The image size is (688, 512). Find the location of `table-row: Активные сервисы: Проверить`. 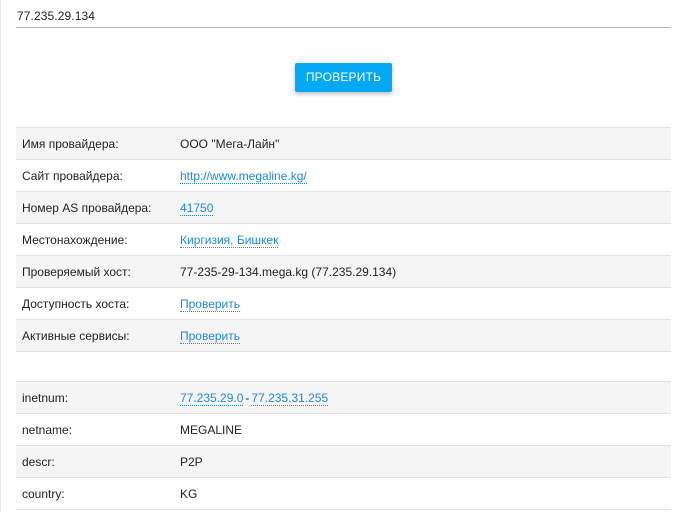

table-row: Активные сервисы: Проверить is located at coordinates (343, 335).